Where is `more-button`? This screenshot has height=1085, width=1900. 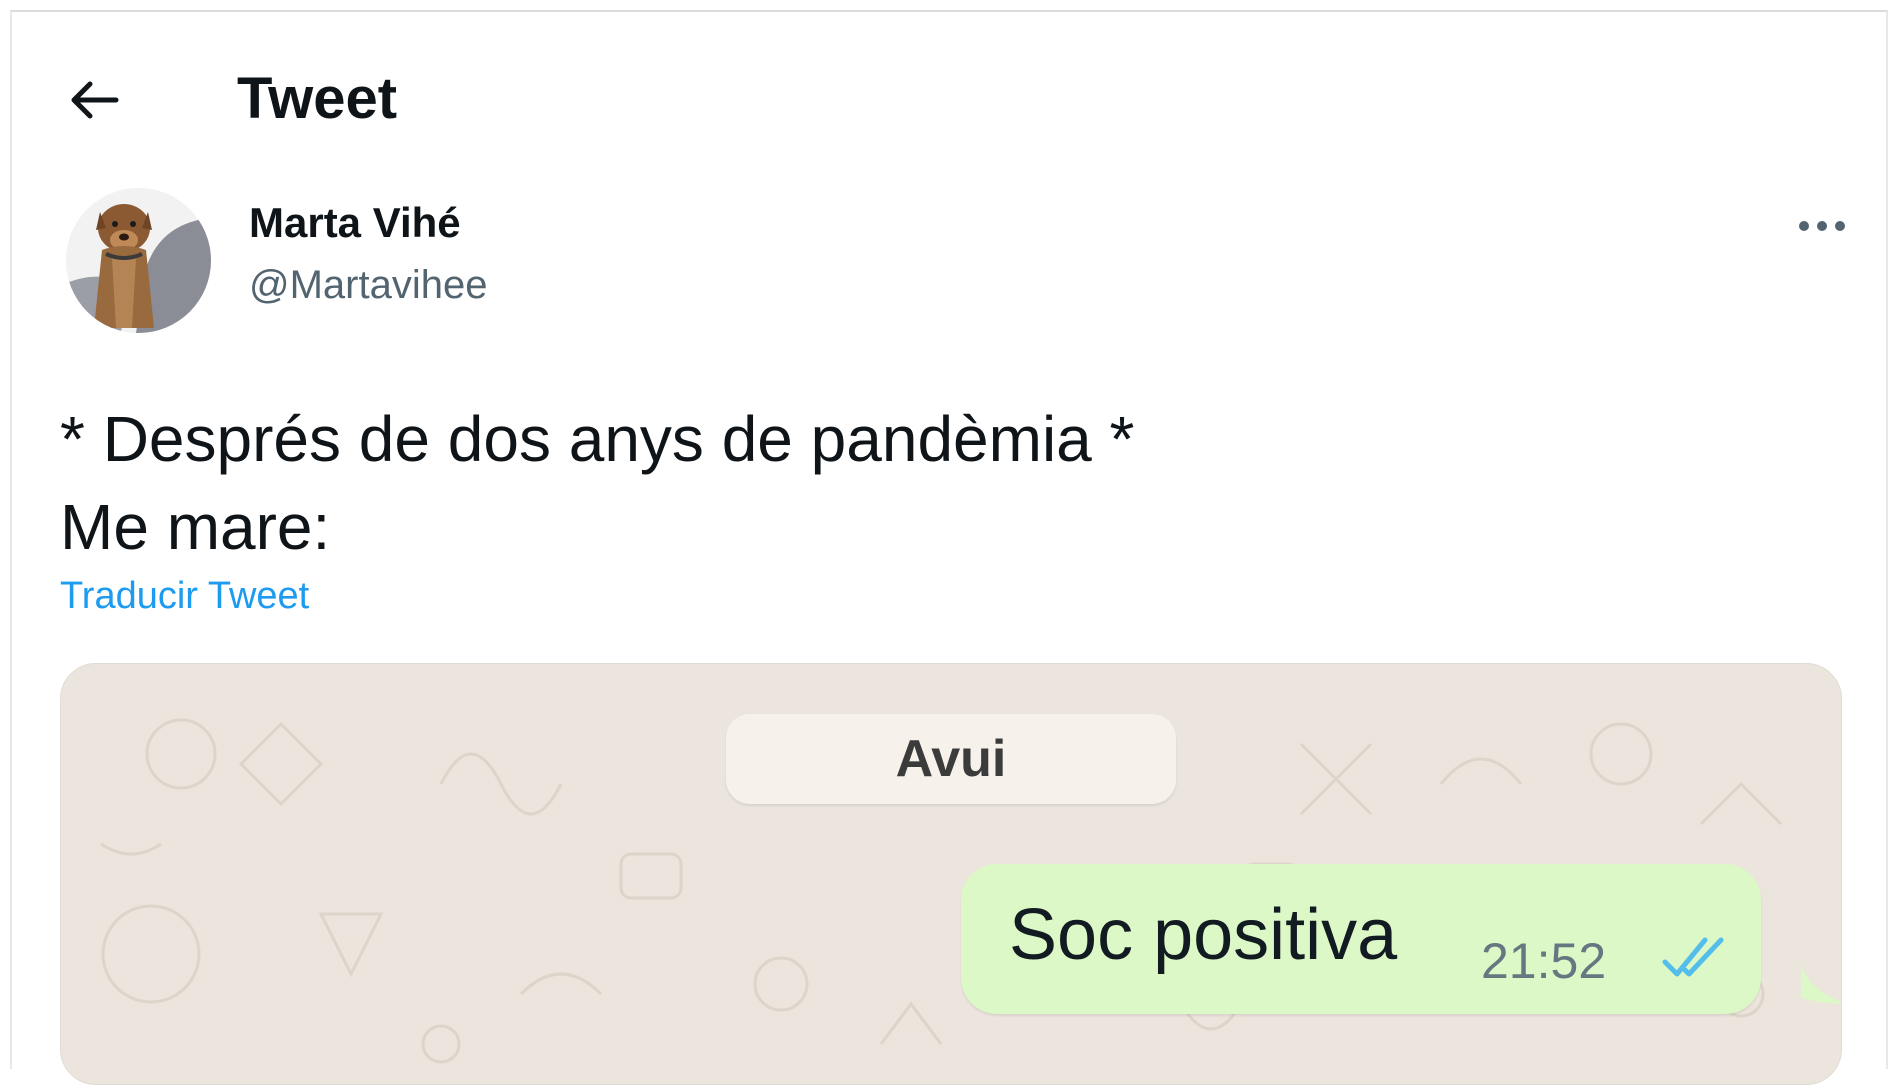
more-button is located at coordinates (1822, 228).